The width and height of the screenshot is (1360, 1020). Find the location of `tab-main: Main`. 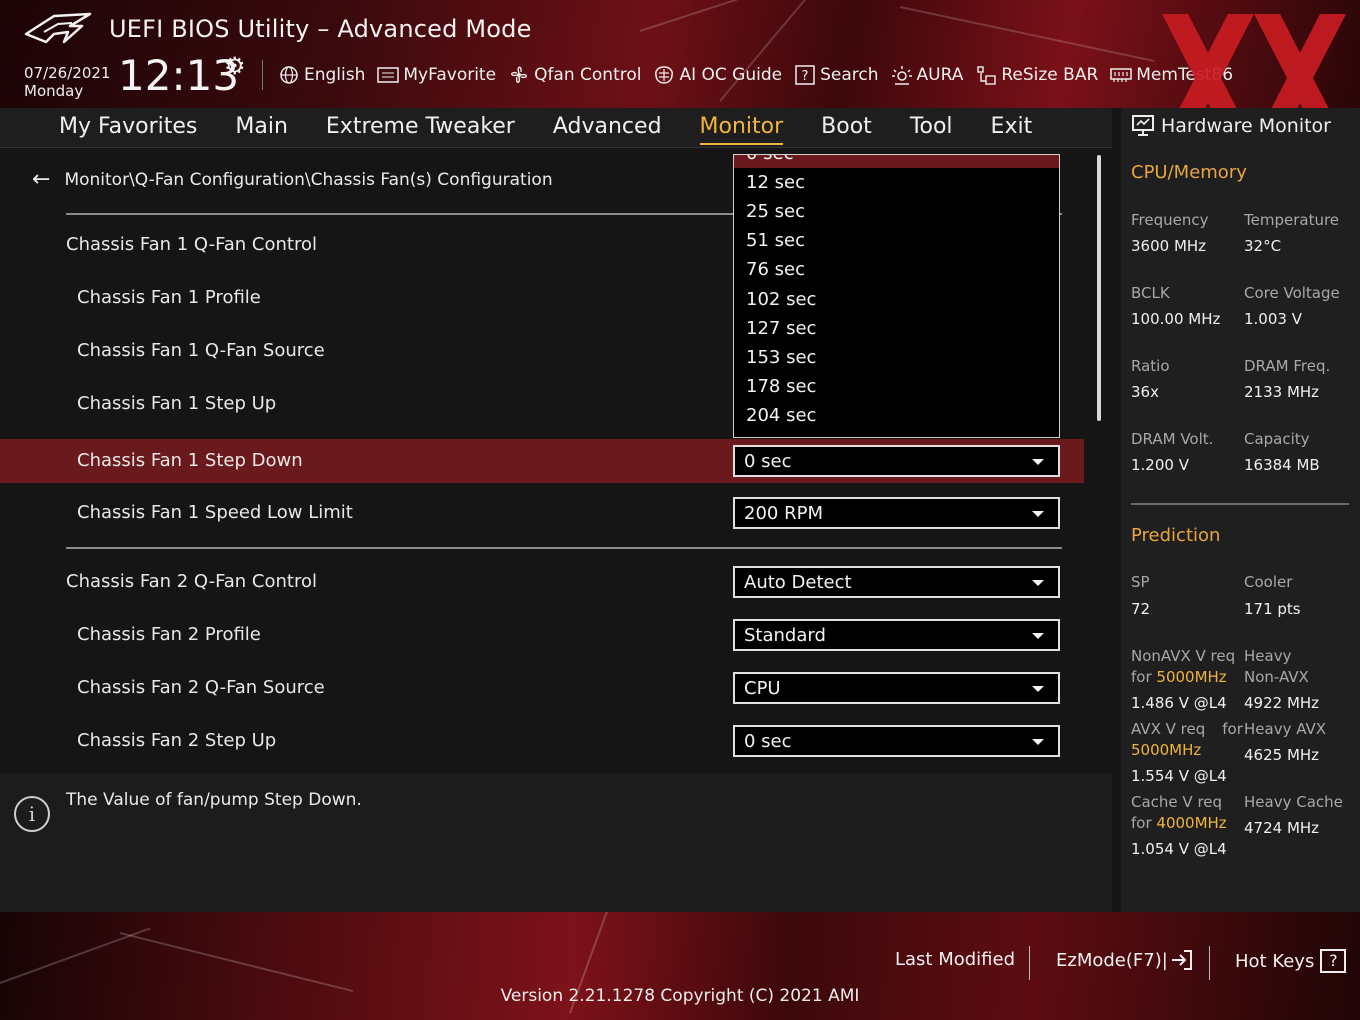

tab-main: Main is located at coordinates (261, 128).